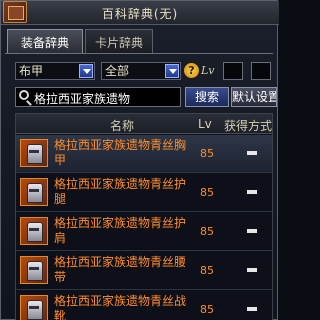  What do you see at coordinates (34, 153) in the screenshot?
I see `chest-armor-icon` at bounding box center [34, 153].